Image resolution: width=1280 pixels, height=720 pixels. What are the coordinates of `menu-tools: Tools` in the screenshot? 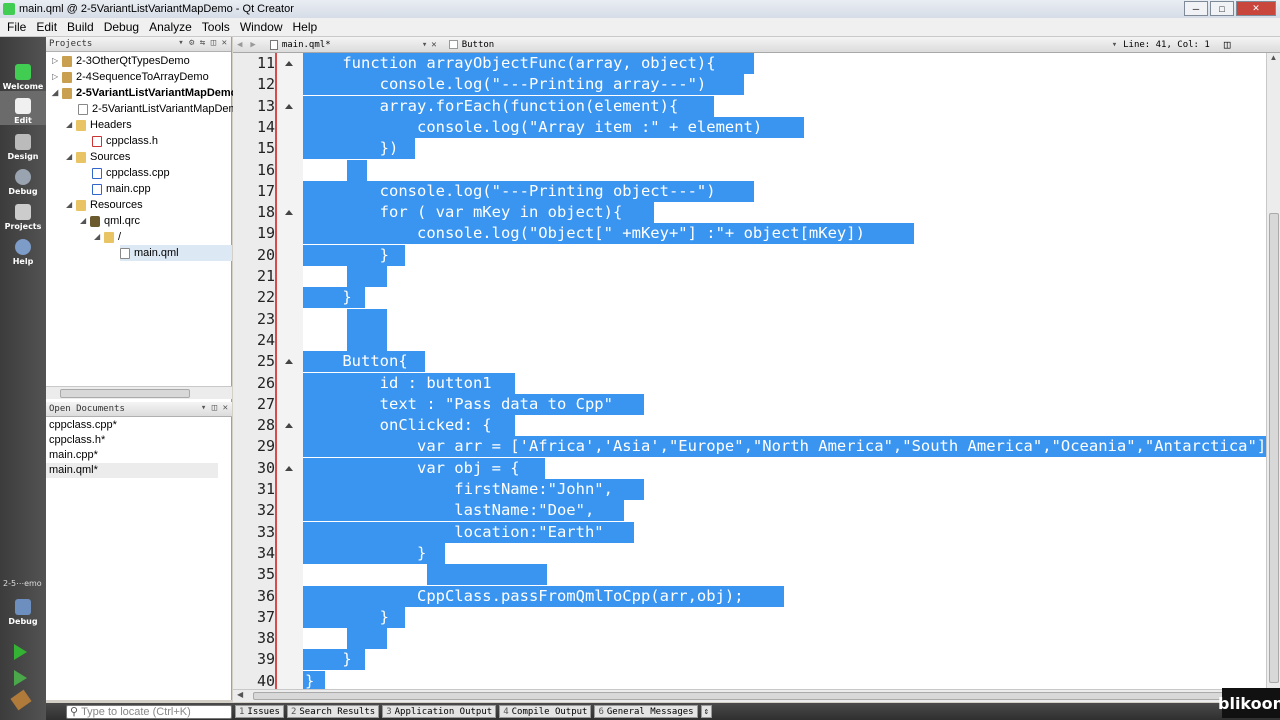 It's located at (216, 27).